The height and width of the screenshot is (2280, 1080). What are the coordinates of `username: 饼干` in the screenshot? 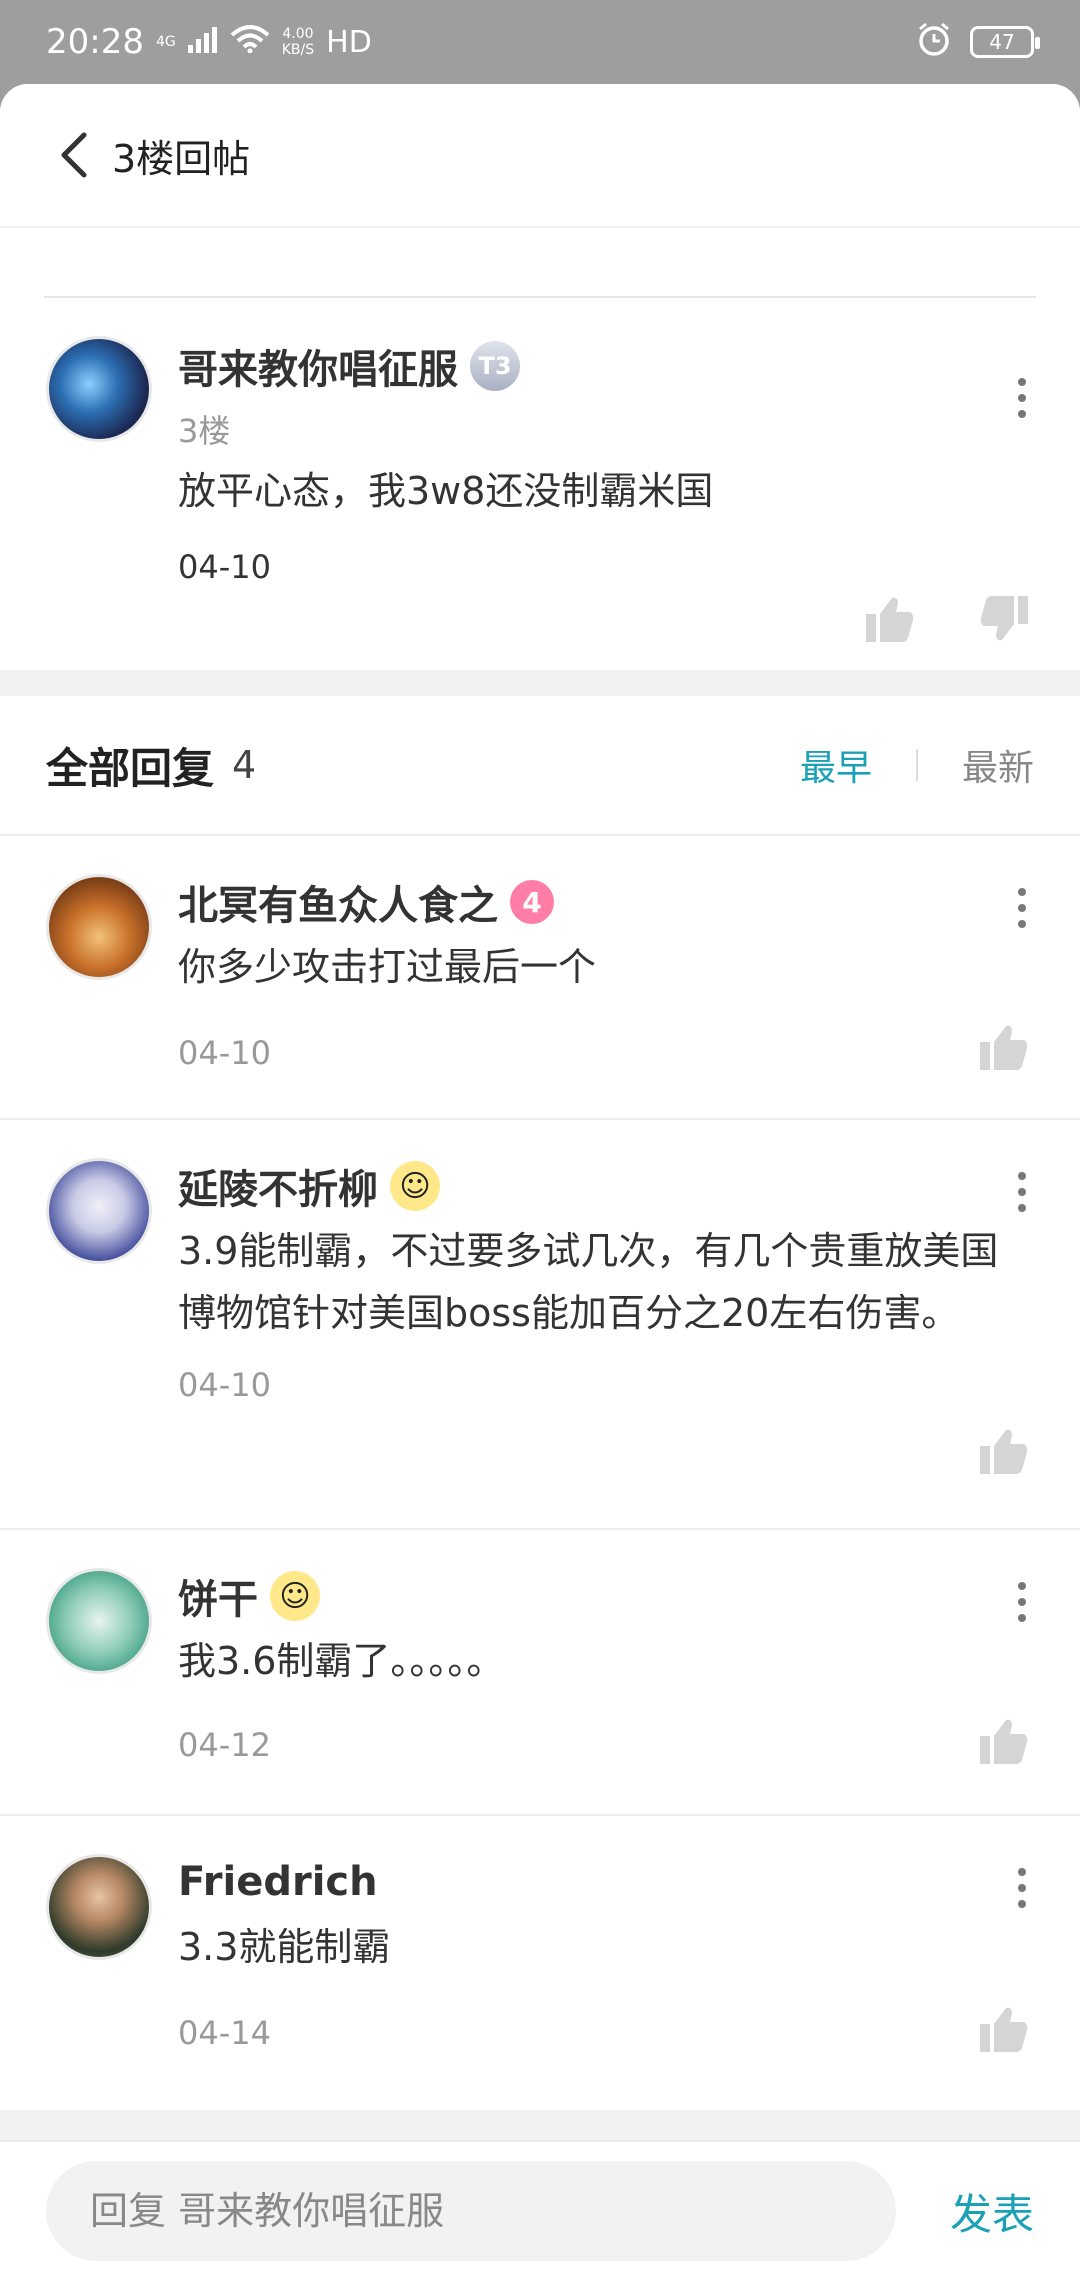 It's located at (218, 1596).